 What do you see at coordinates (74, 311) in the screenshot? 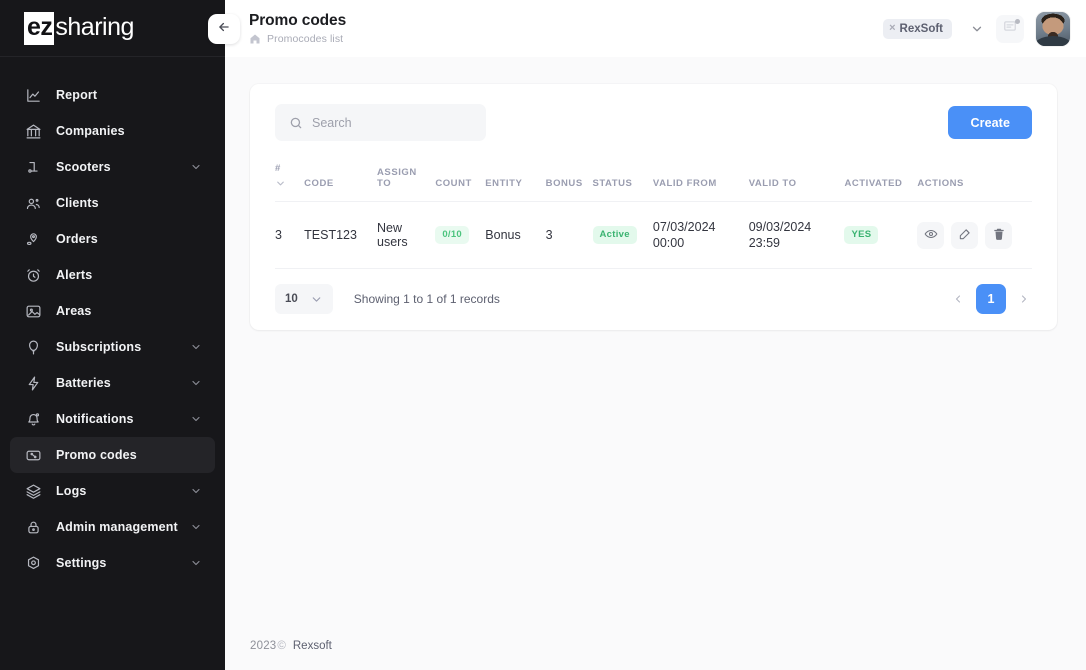
I see `sidebar-item-label: Areas` at bounding box center [74, 311].